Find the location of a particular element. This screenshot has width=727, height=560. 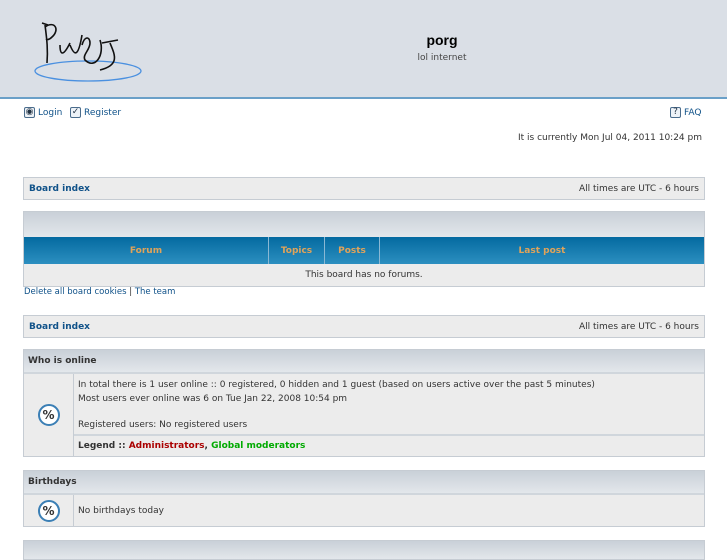

breadcrumb-bottom: Board index All times are UTC - 6 hours is located at coordinates (364, 326).